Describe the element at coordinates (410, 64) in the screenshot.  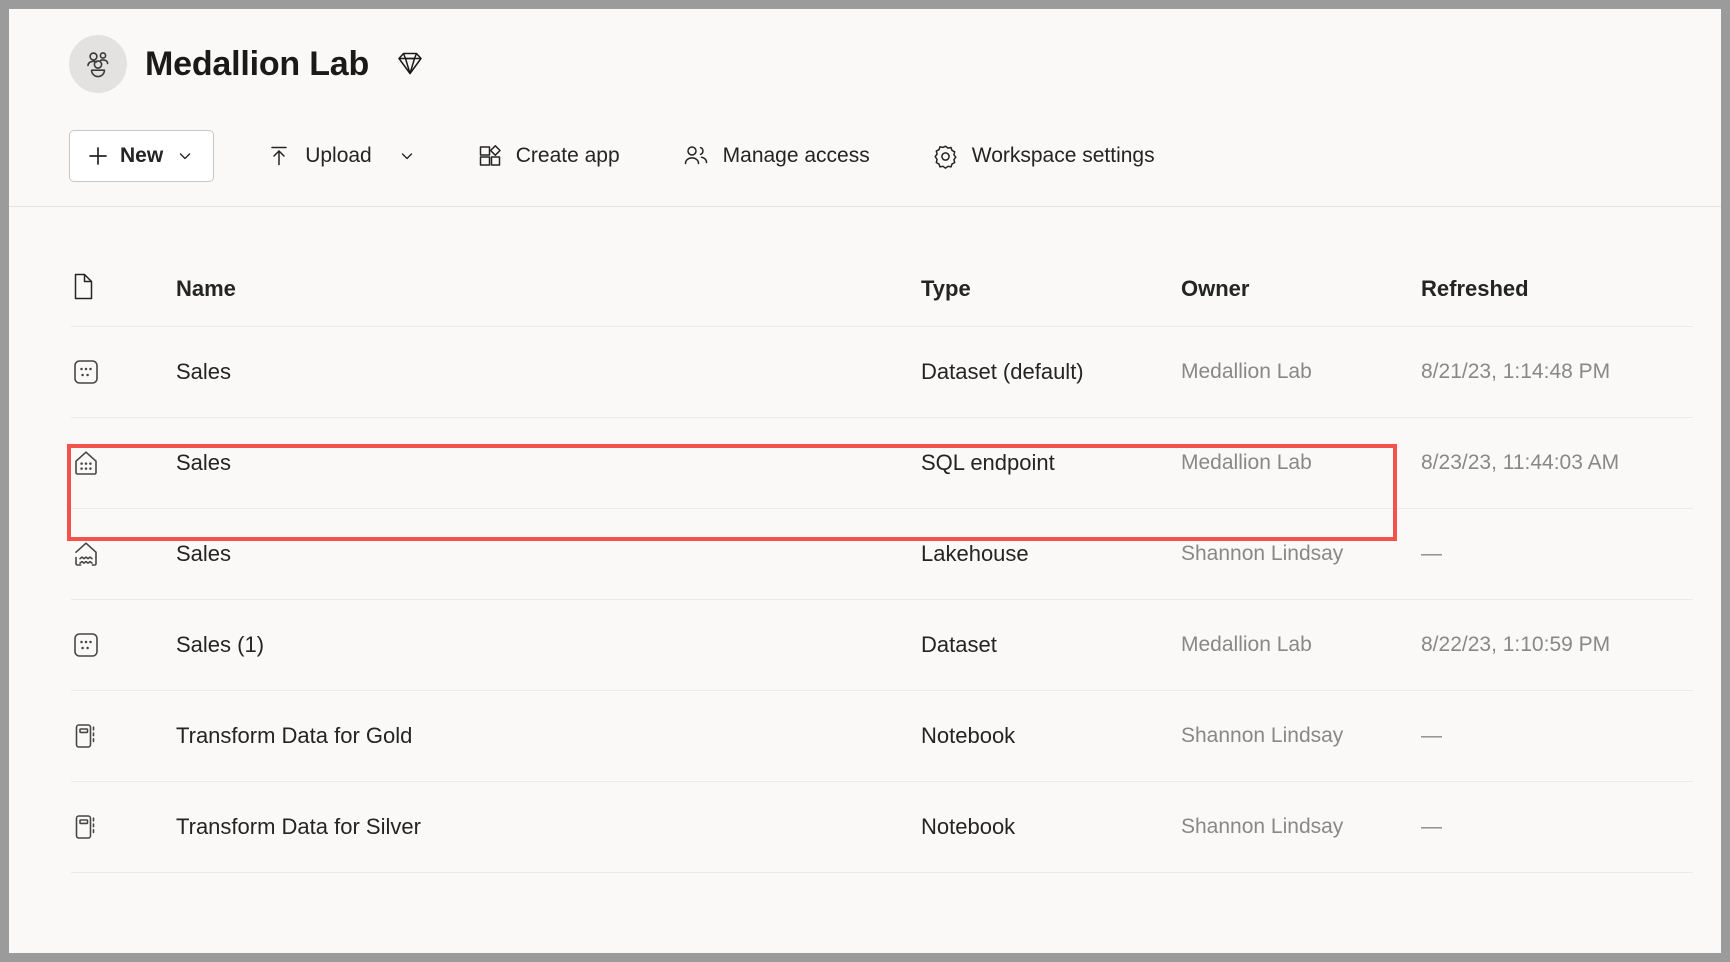
I see `diamond-icon` at that location.